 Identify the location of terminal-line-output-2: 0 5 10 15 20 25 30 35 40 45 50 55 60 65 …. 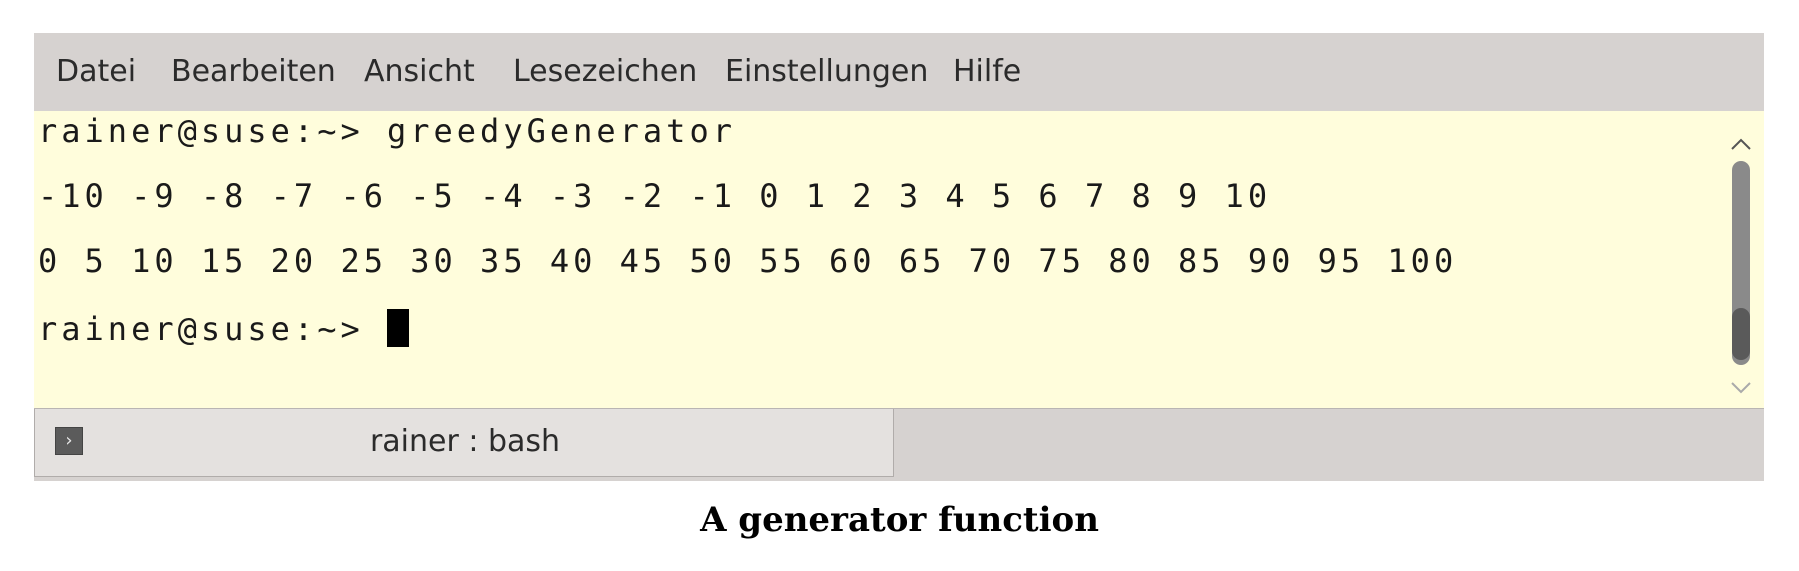
(748, 261).